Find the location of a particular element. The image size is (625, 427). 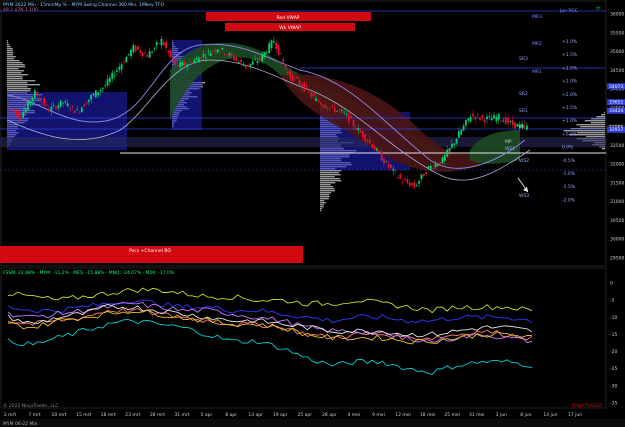

pct-label: -2.0% is located at coordinates (569, 200).